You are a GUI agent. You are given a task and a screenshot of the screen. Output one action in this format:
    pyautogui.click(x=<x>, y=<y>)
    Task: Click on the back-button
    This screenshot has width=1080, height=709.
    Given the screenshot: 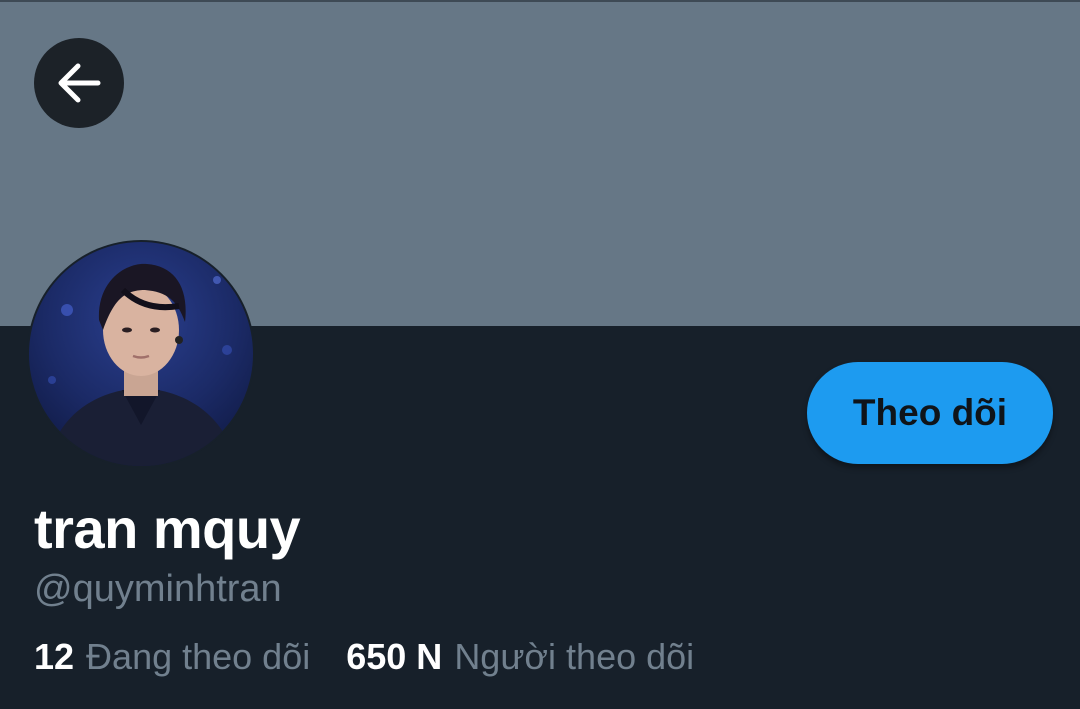 What is the action you would take?
    pyautogui.click(x=79, y=83)
    